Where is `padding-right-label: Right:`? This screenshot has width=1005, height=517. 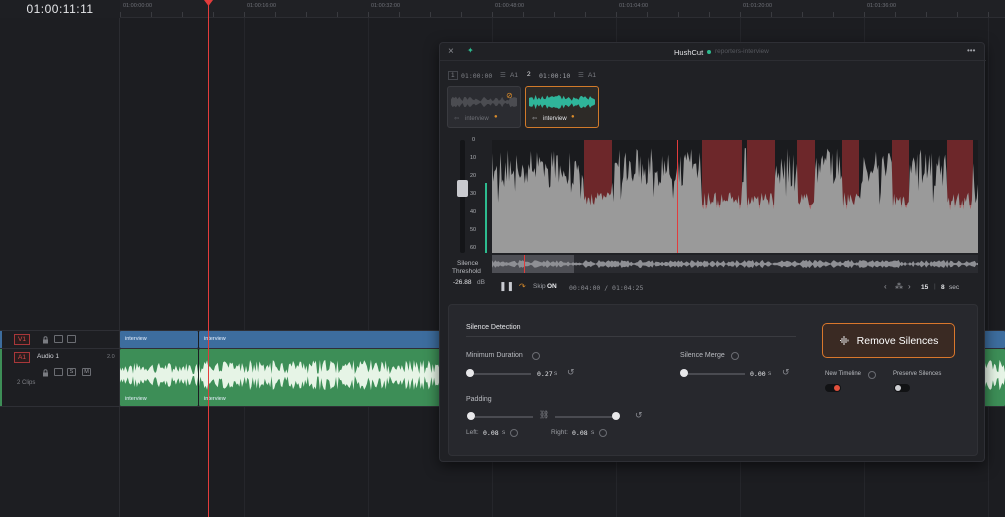 padding-right-label: Right: is located at coordinates (559, 432).